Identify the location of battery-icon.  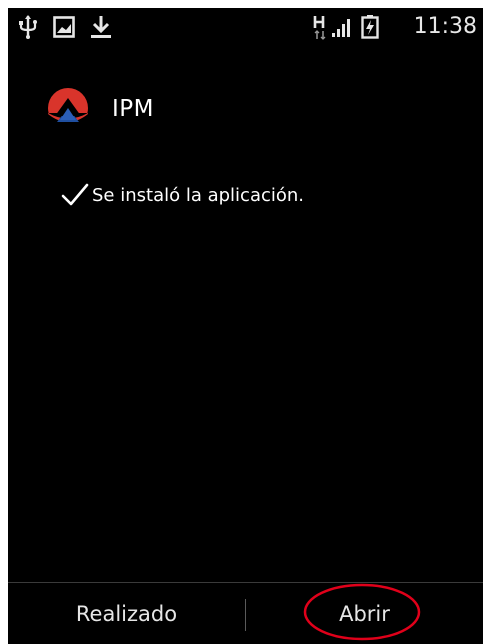
(370, 27).